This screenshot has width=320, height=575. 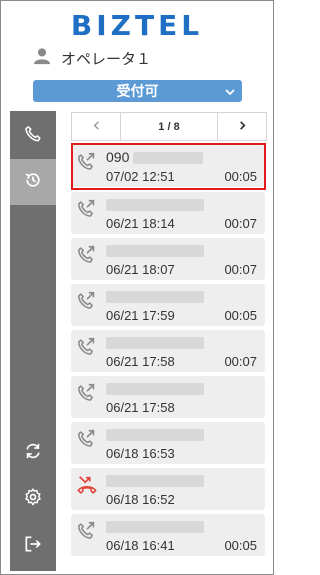 What do you see at coordinates (140, 545) in the screenshot?
I see `call-datetime: 06/18 16:41` at bounding box center [140, 545].